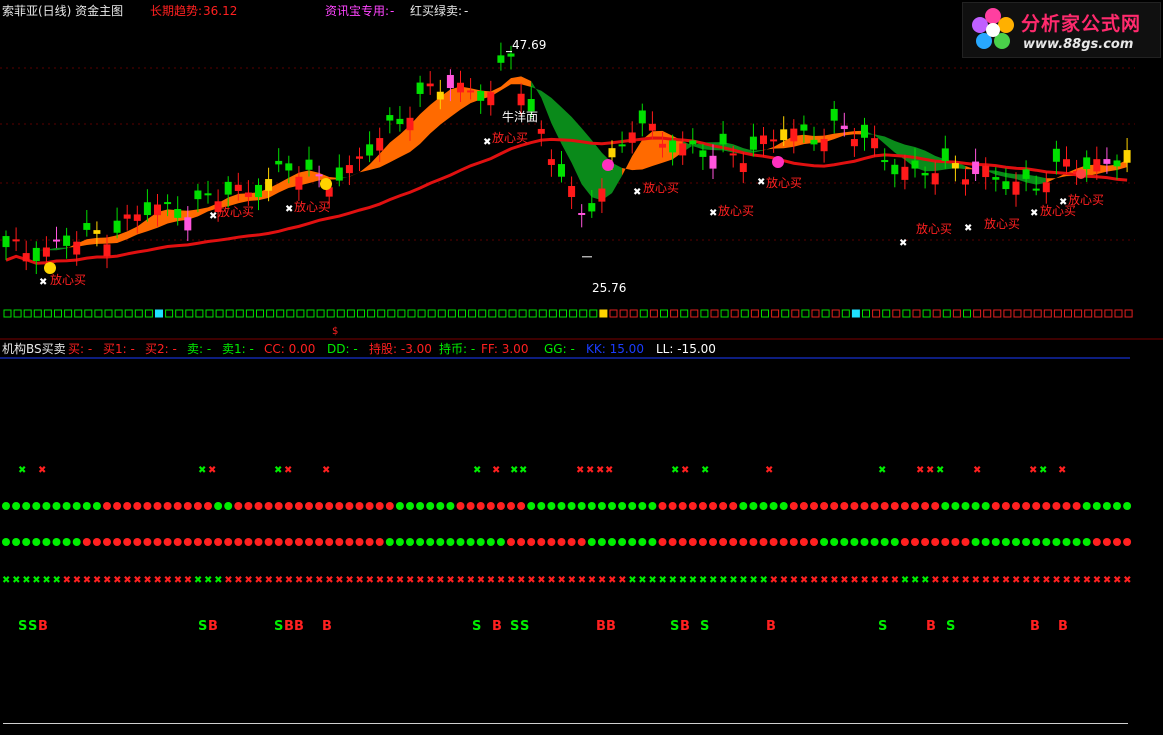  What do you see at coordinates (1061, 30) in the screenshot?
I see `site-logo: 分析家公式网 www.88gs.com` at bounding box center [1061, 30].